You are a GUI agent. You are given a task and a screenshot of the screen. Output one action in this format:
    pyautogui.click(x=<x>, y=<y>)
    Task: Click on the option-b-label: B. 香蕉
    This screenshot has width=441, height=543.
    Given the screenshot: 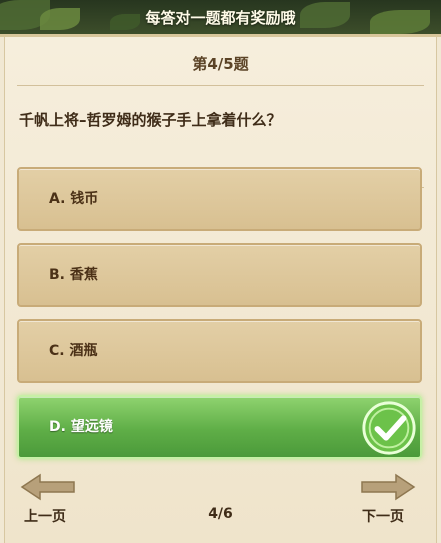 What is the action you would take?
    pyautogui.click(x=73, y=275)
    